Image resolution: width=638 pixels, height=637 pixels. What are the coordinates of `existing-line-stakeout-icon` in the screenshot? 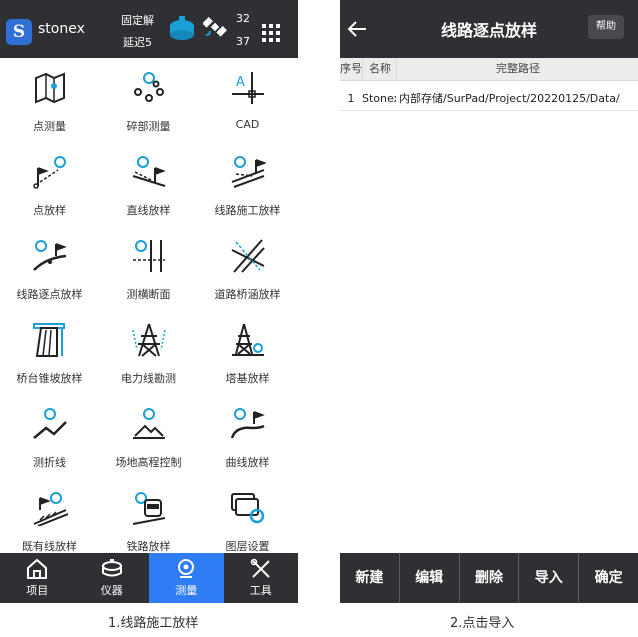 It's located at (50, 509).